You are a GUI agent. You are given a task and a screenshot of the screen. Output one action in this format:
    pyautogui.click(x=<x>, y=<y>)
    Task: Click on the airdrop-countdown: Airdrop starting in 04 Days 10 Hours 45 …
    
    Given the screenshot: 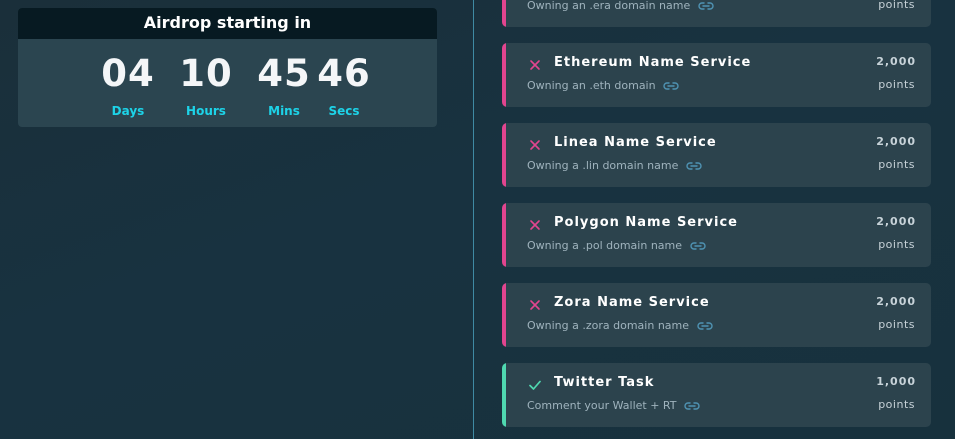 What is the action you would take?
    pyautogui.click(x=227, y=67)
    